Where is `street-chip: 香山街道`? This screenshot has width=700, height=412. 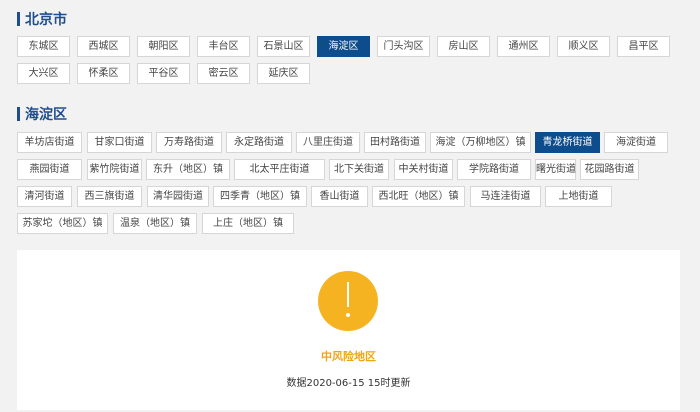 street-chip: 香山街道 is located at coordinates (339, 196).